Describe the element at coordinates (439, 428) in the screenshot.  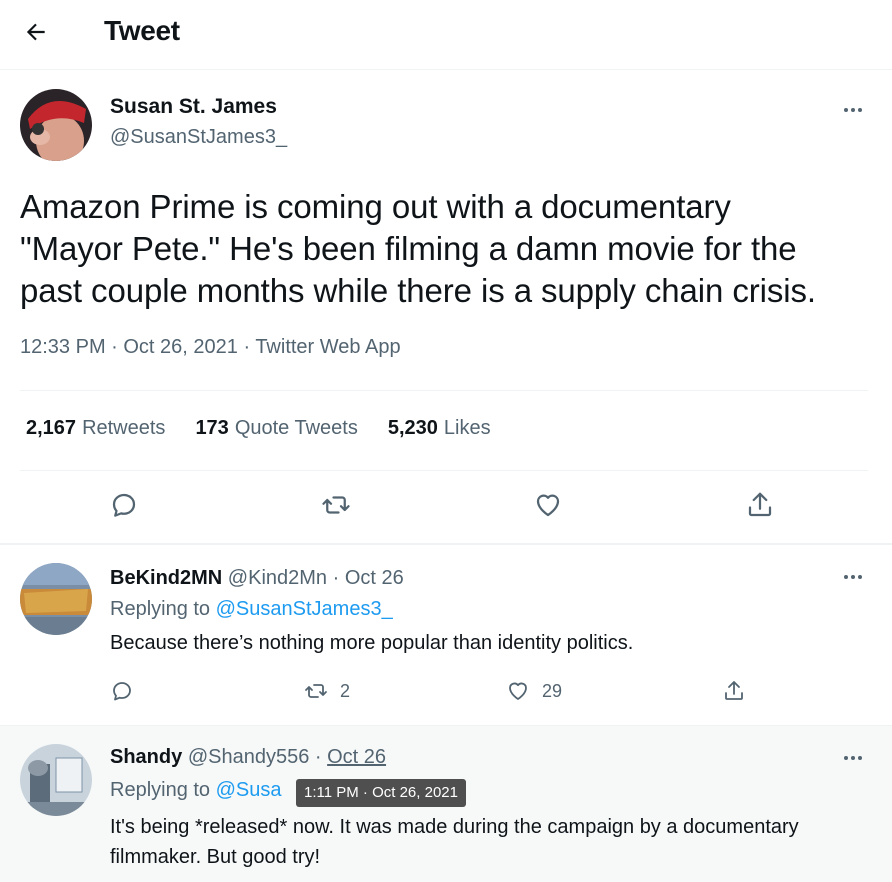
I see `likes-stat: 5,230 Likes` at that location.